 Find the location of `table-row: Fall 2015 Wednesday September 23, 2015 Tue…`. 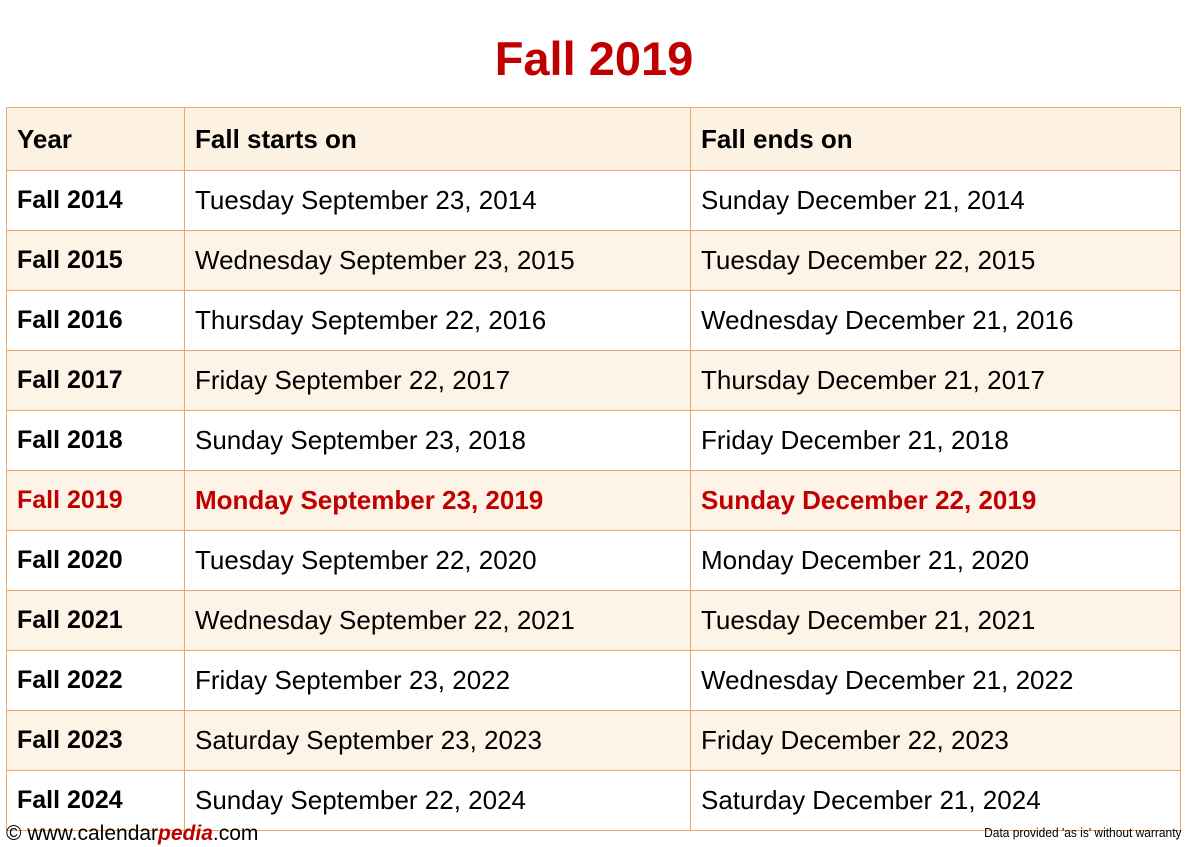

table-row: Fall 2015 Wednesday September 23, 2015 Tue… is located at coordinates (593, 261).